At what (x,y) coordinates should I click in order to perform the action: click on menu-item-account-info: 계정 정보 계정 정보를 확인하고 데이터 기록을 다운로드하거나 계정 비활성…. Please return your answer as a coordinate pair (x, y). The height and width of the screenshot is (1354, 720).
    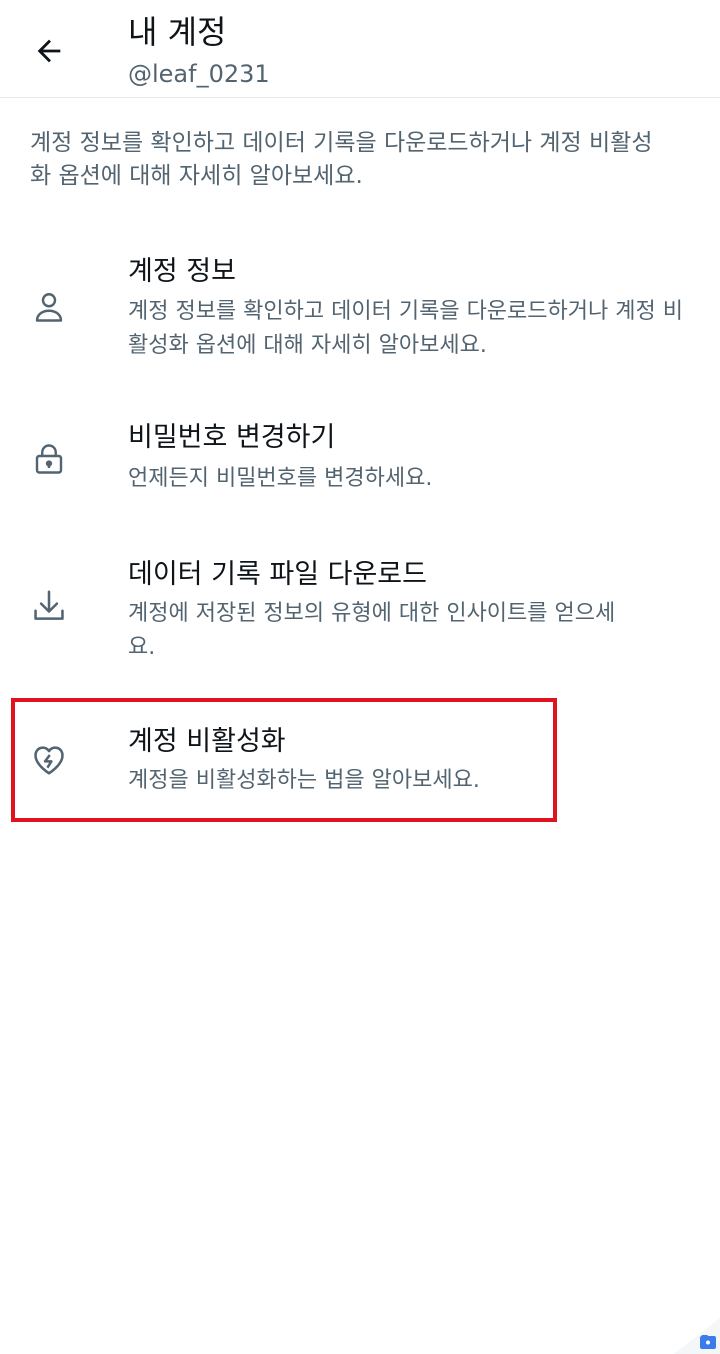
    Looking at the image, I should click on (360, 310).